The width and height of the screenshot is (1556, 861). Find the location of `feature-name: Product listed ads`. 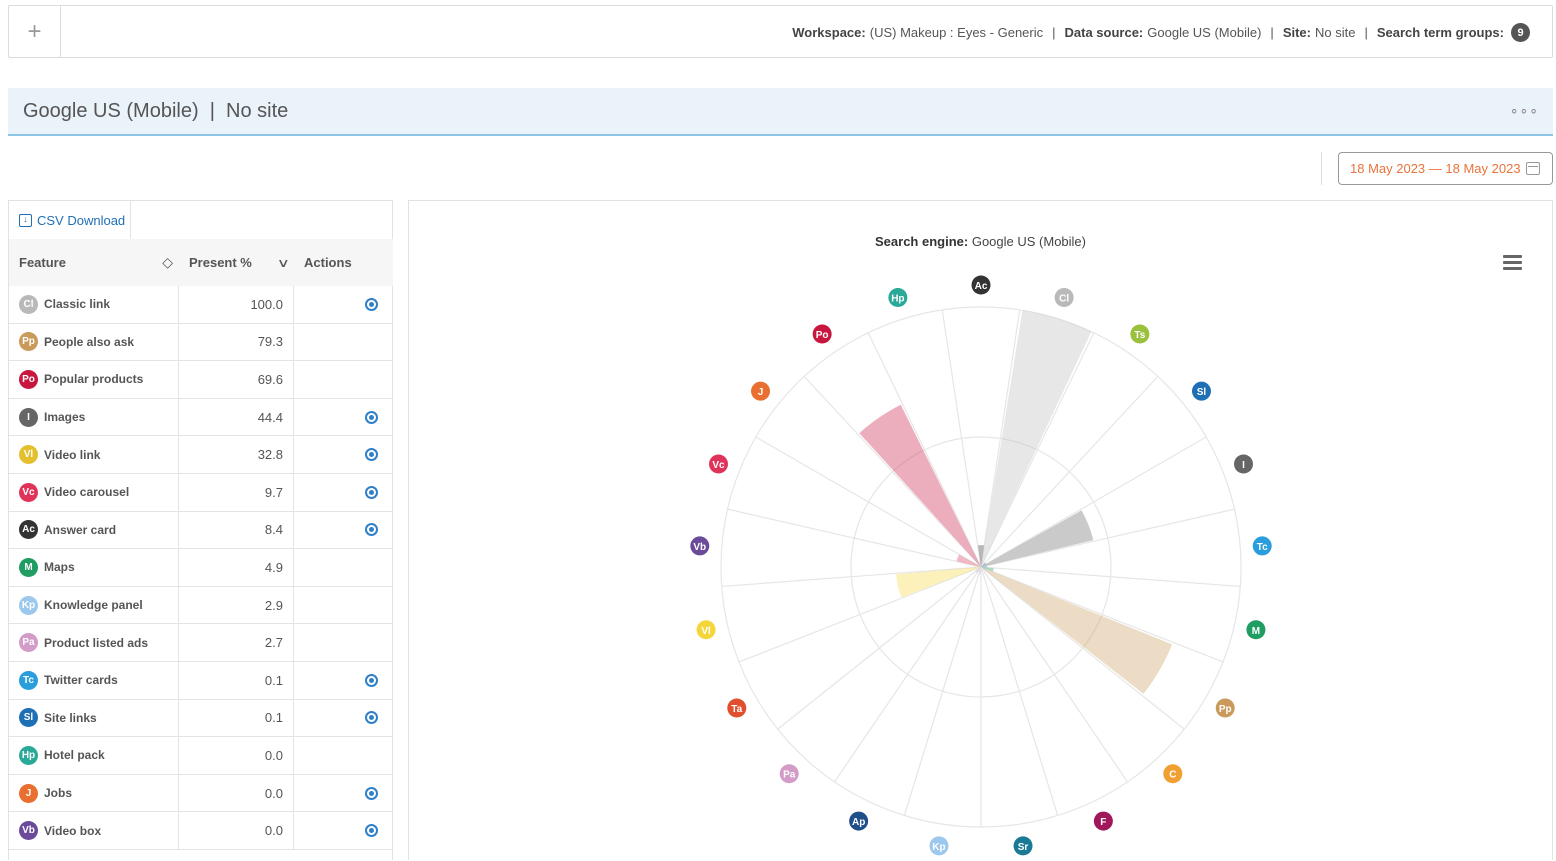

feature-name: Product listed ads is located at coordinates (96, 642).